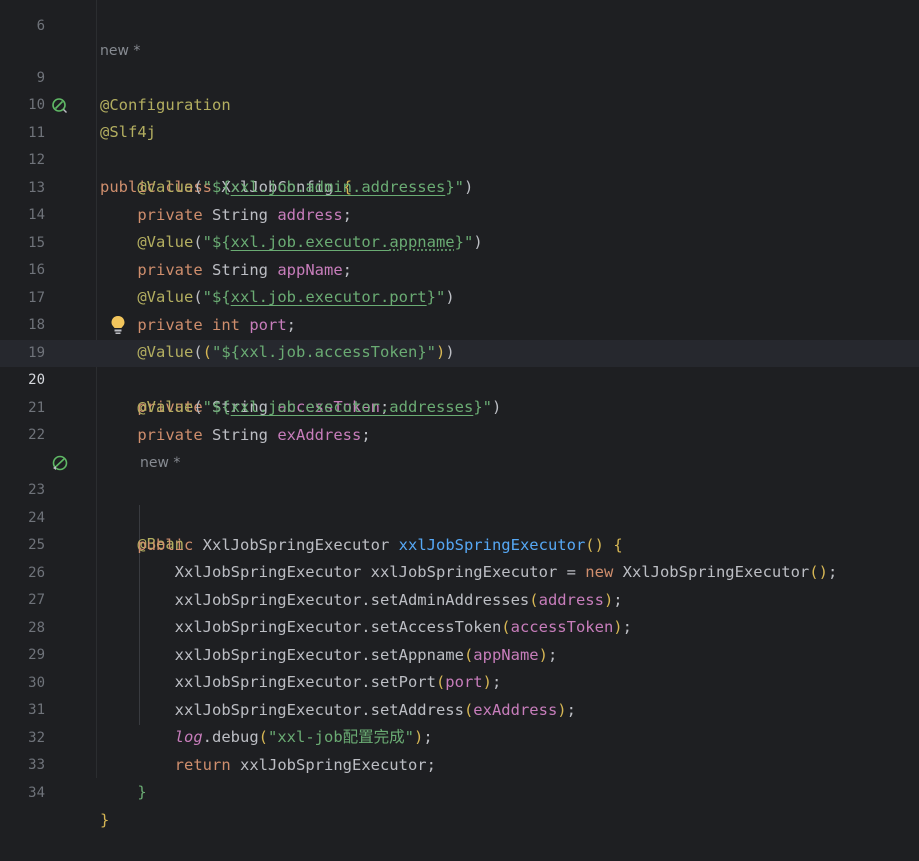 This screenshot has width=919, height=861. I want to click on code-line: 29 xxlJobSpringExecutor.setPort(port);, so click(459, 653).